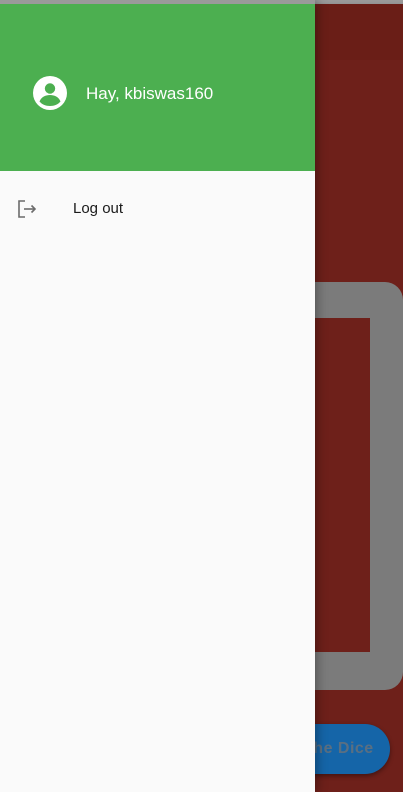 The image size is (403, 792). I want to click on logout-icon, so click(27, 209).